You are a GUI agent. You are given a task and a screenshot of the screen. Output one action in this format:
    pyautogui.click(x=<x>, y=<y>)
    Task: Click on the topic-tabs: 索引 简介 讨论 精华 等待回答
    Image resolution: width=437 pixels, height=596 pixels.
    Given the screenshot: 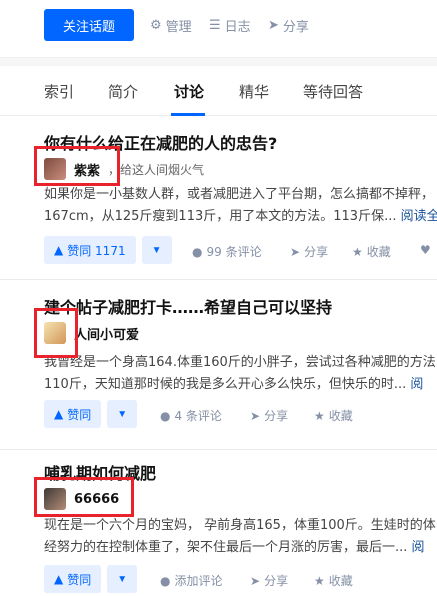 What is the action you would take?
    pyautogui.click(x=218, y=91)
    